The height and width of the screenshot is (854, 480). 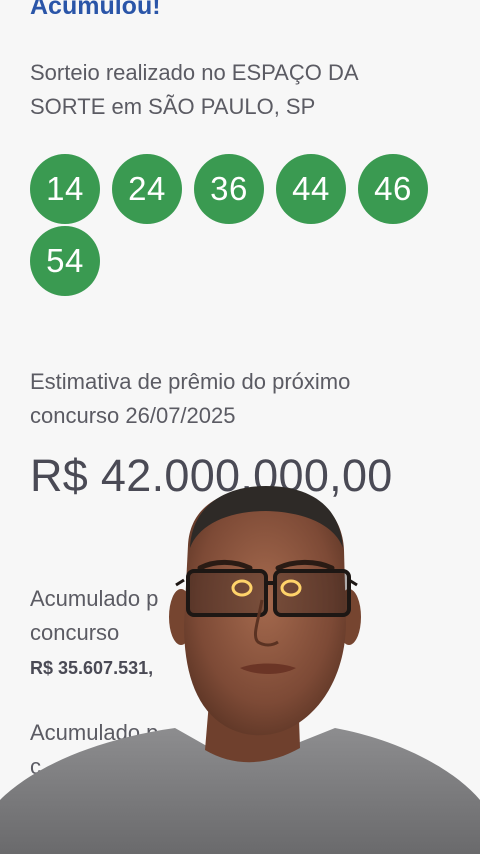 What do you see at coordinates (65, 189) in the screenshot?
I see `number-ball: 14` at bounding box center [65, 189].